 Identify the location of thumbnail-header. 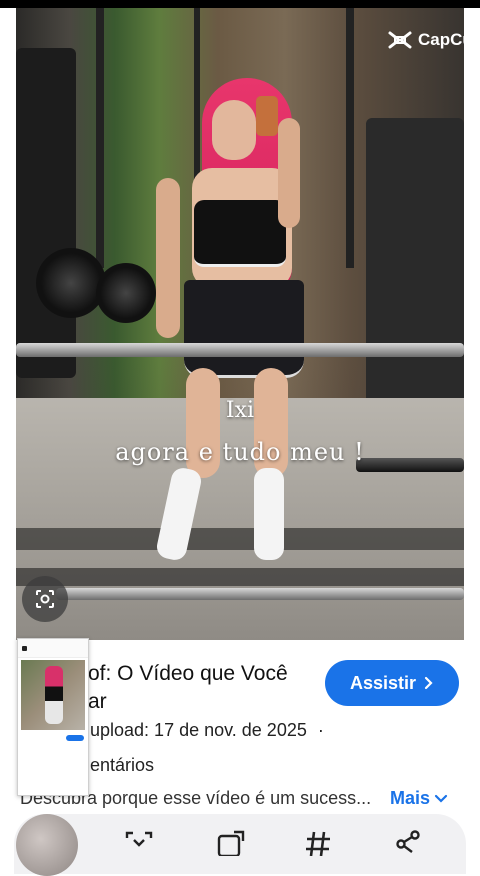
(53, 648).